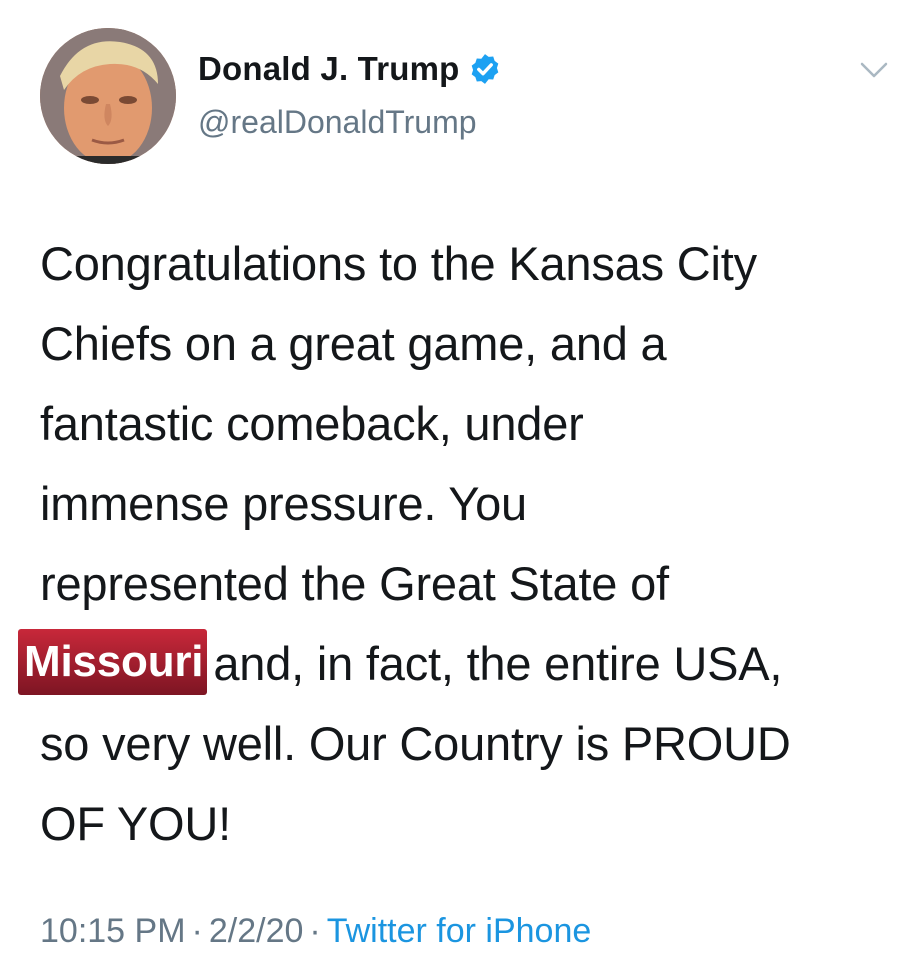 This screenshot has height=960, width=922. What do you see at coordinates (312, 423) in the screenshot?
I see `tweet-line: fantastic comeback, under` at bounding box center [312, 423].